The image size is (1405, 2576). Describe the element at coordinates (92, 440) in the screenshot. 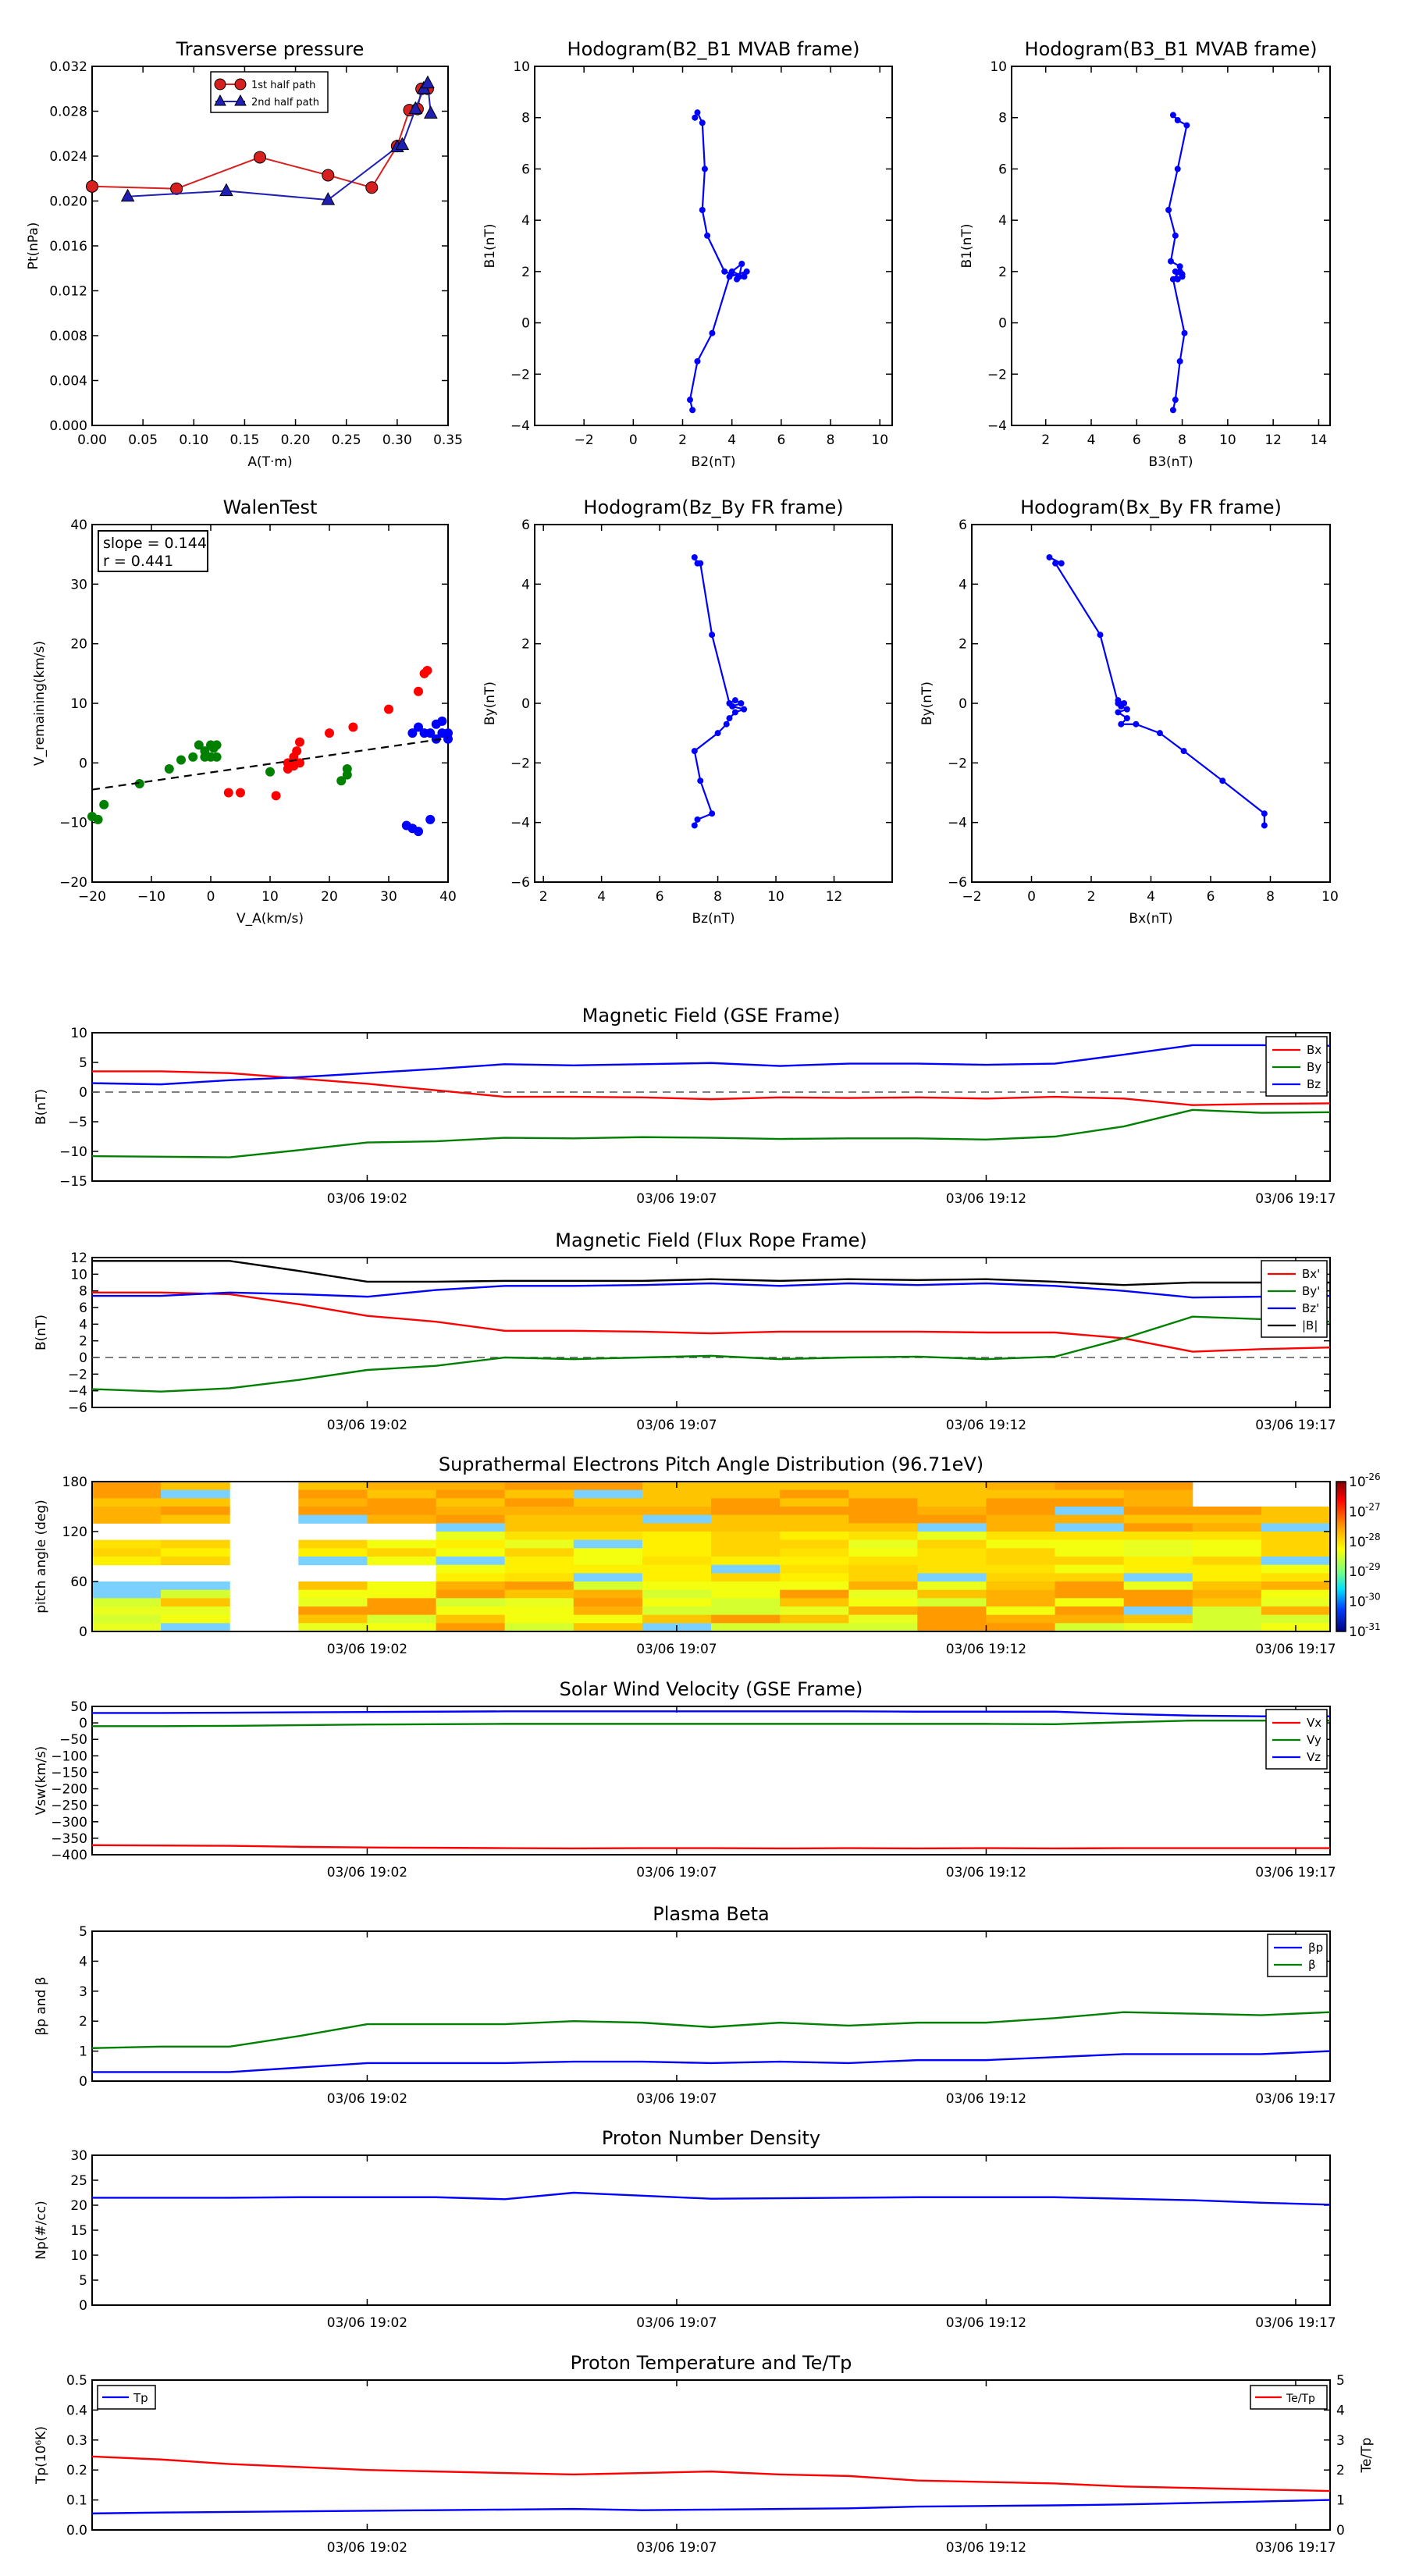

I see `transverse-pressure-xtick-label: 0.00` at that location.